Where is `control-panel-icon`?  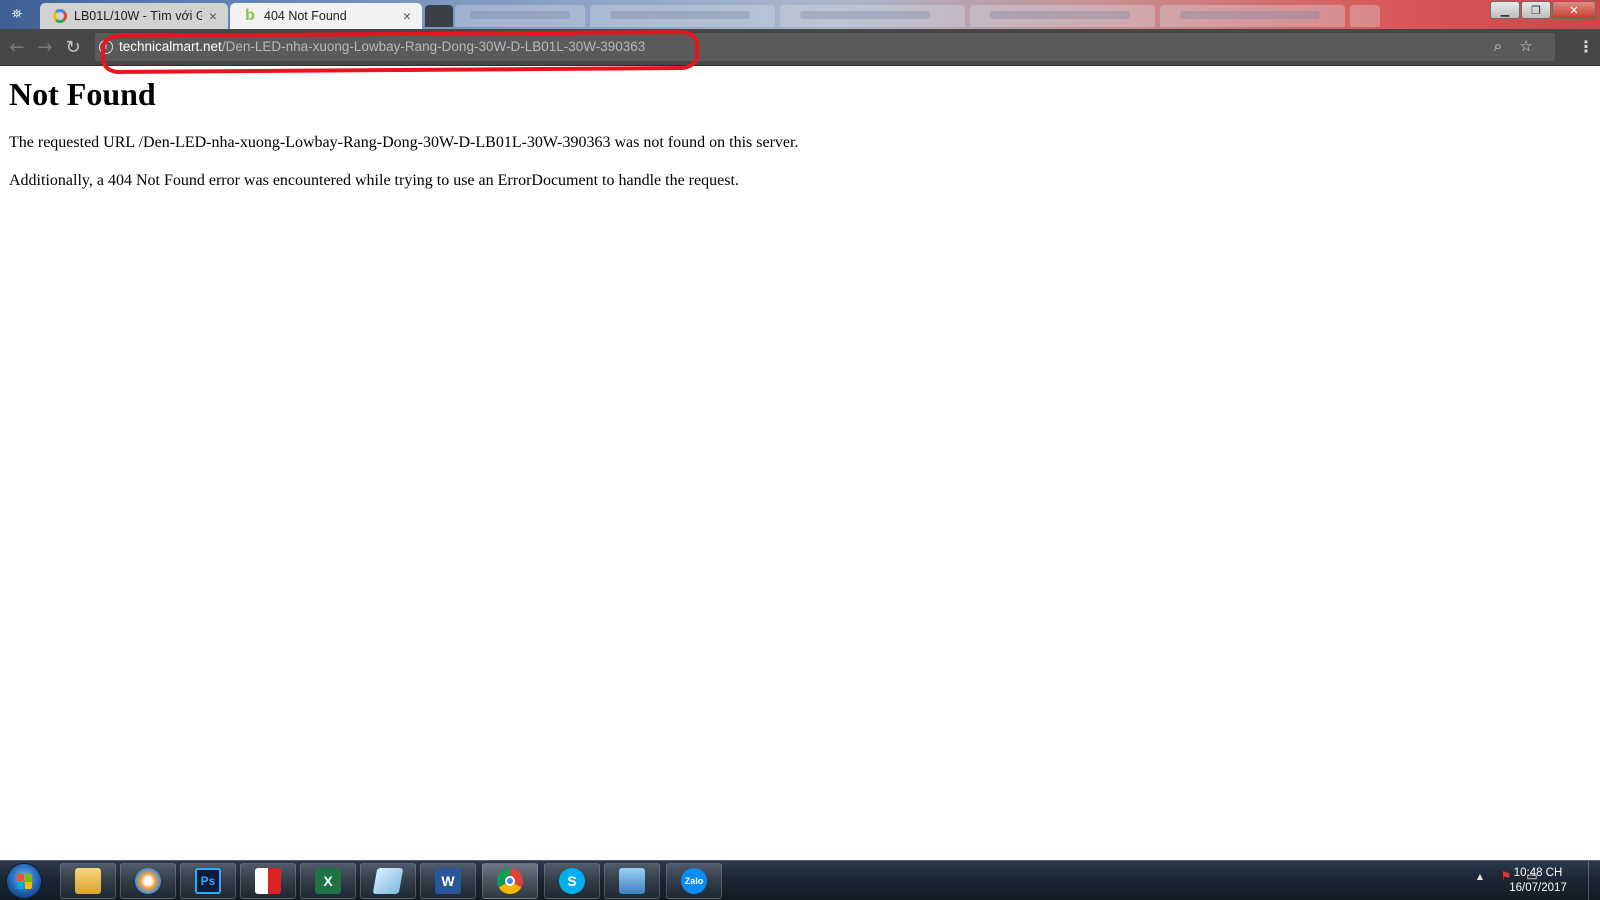
control-panel-icon is located at coordinates (632, 881).